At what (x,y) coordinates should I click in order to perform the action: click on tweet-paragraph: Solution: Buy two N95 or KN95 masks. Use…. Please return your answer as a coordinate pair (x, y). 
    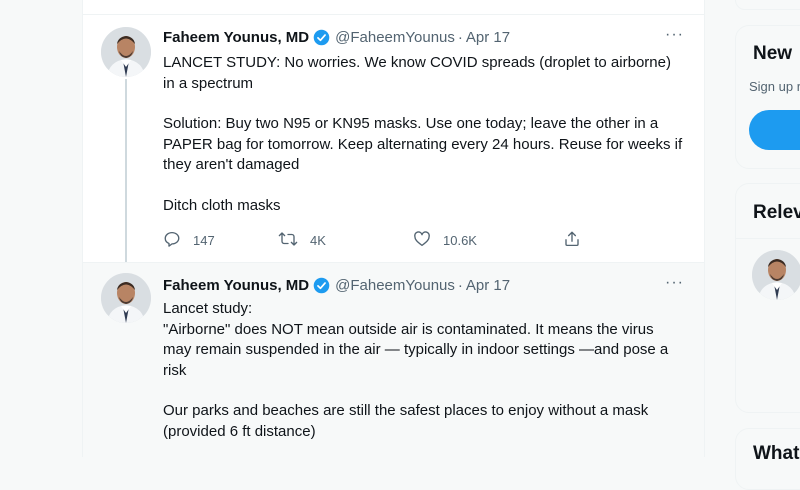
    Looking at the image, I should click on (423, 144).